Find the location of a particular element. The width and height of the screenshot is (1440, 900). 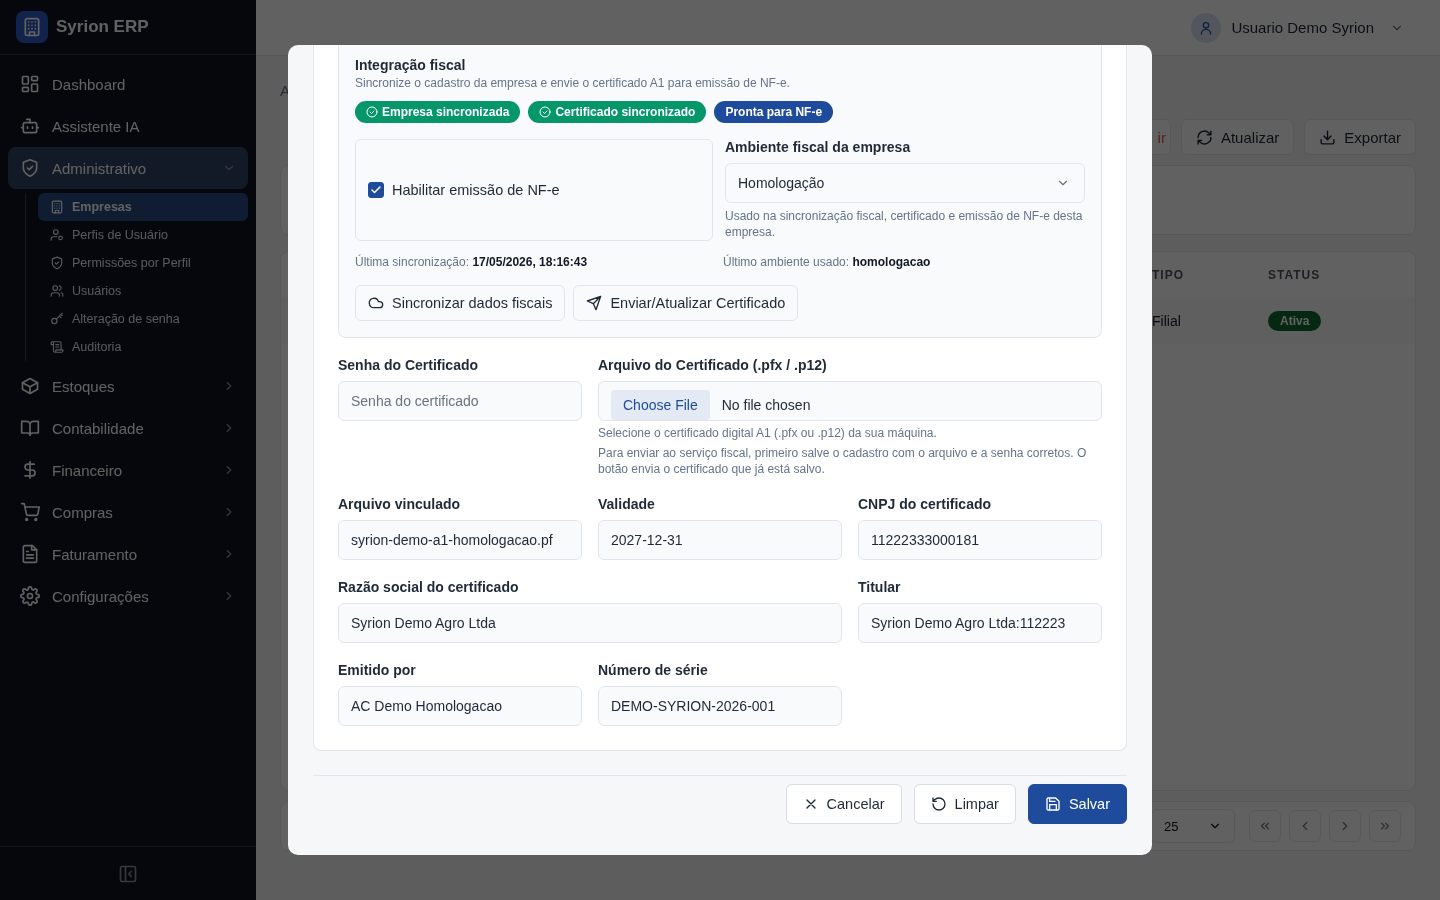

cart-icon is located at coordinates (30, 512).